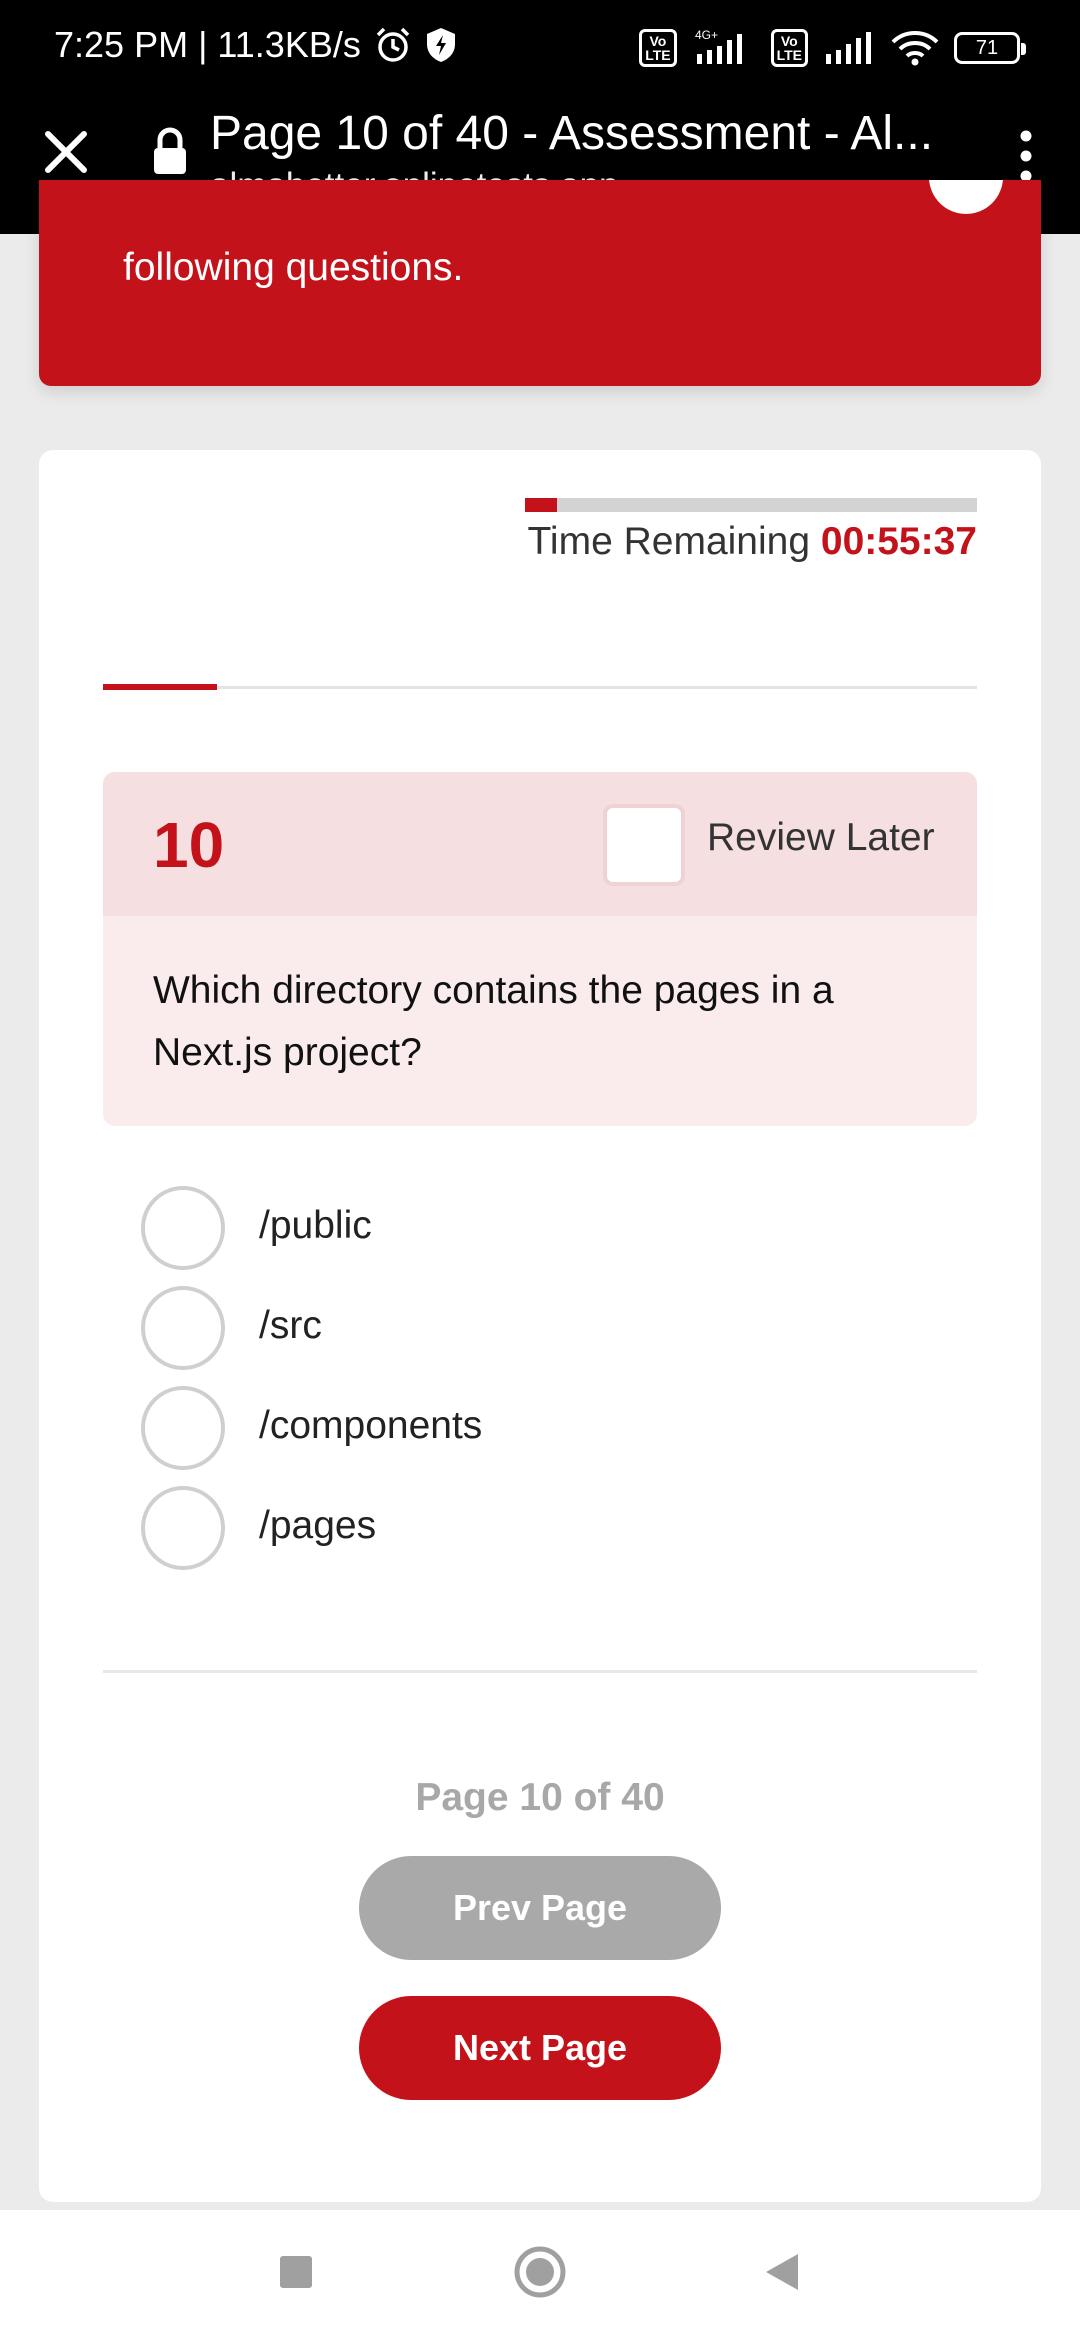 Image resolution: width=1080 pixels, height=2340 pixels. I want to click on battery-icon: 71, so click(990, 48).